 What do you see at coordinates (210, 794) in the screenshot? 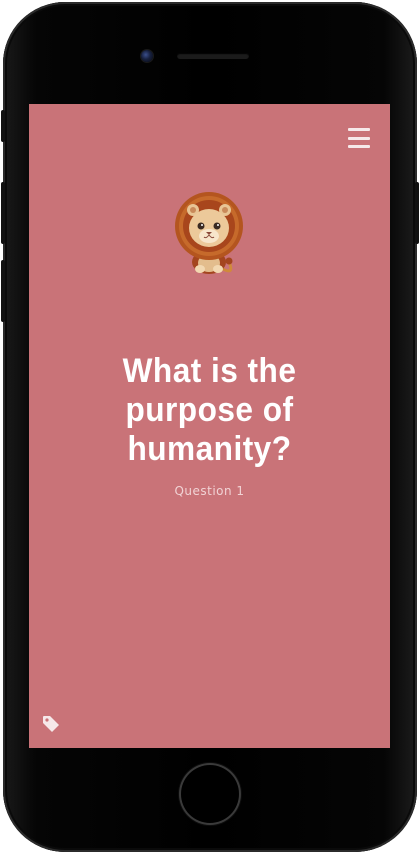
I see `home-button` at bounding box center [210, 794].